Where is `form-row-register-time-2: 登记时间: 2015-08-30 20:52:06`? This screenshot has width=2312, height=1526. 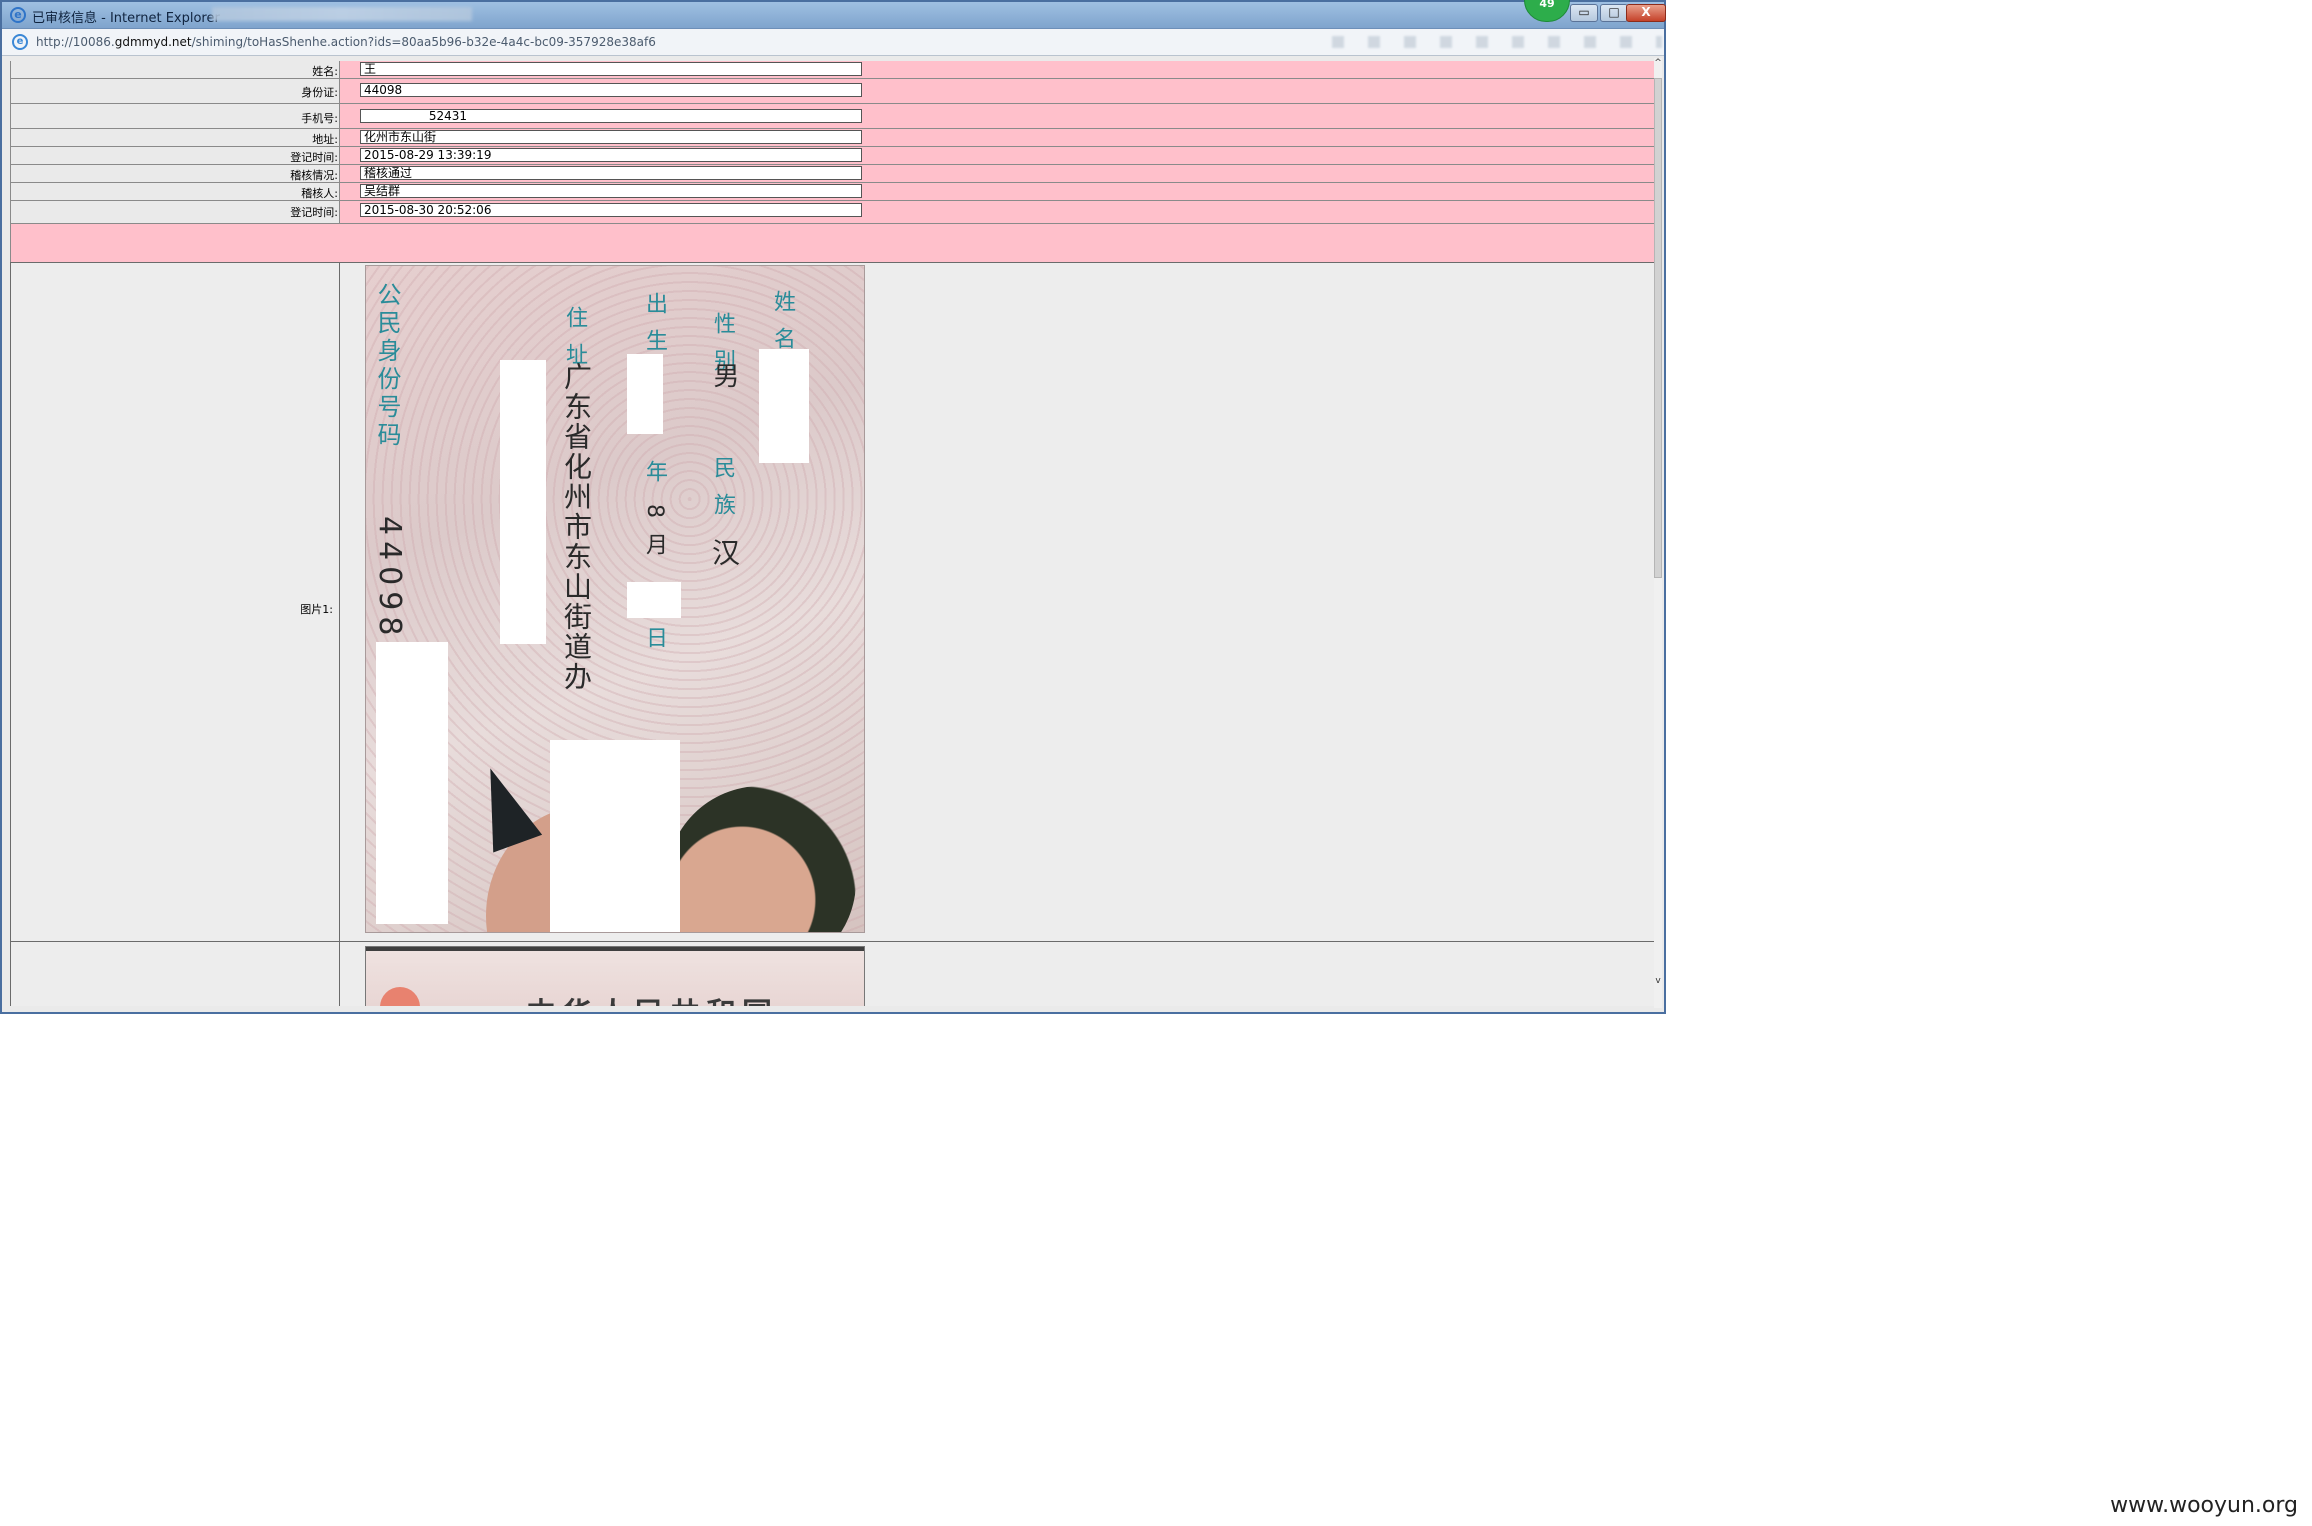 form-row-register-time-2: 登记时间: 2015-08-30 20:52:06 is located at coordinates (835, 212).